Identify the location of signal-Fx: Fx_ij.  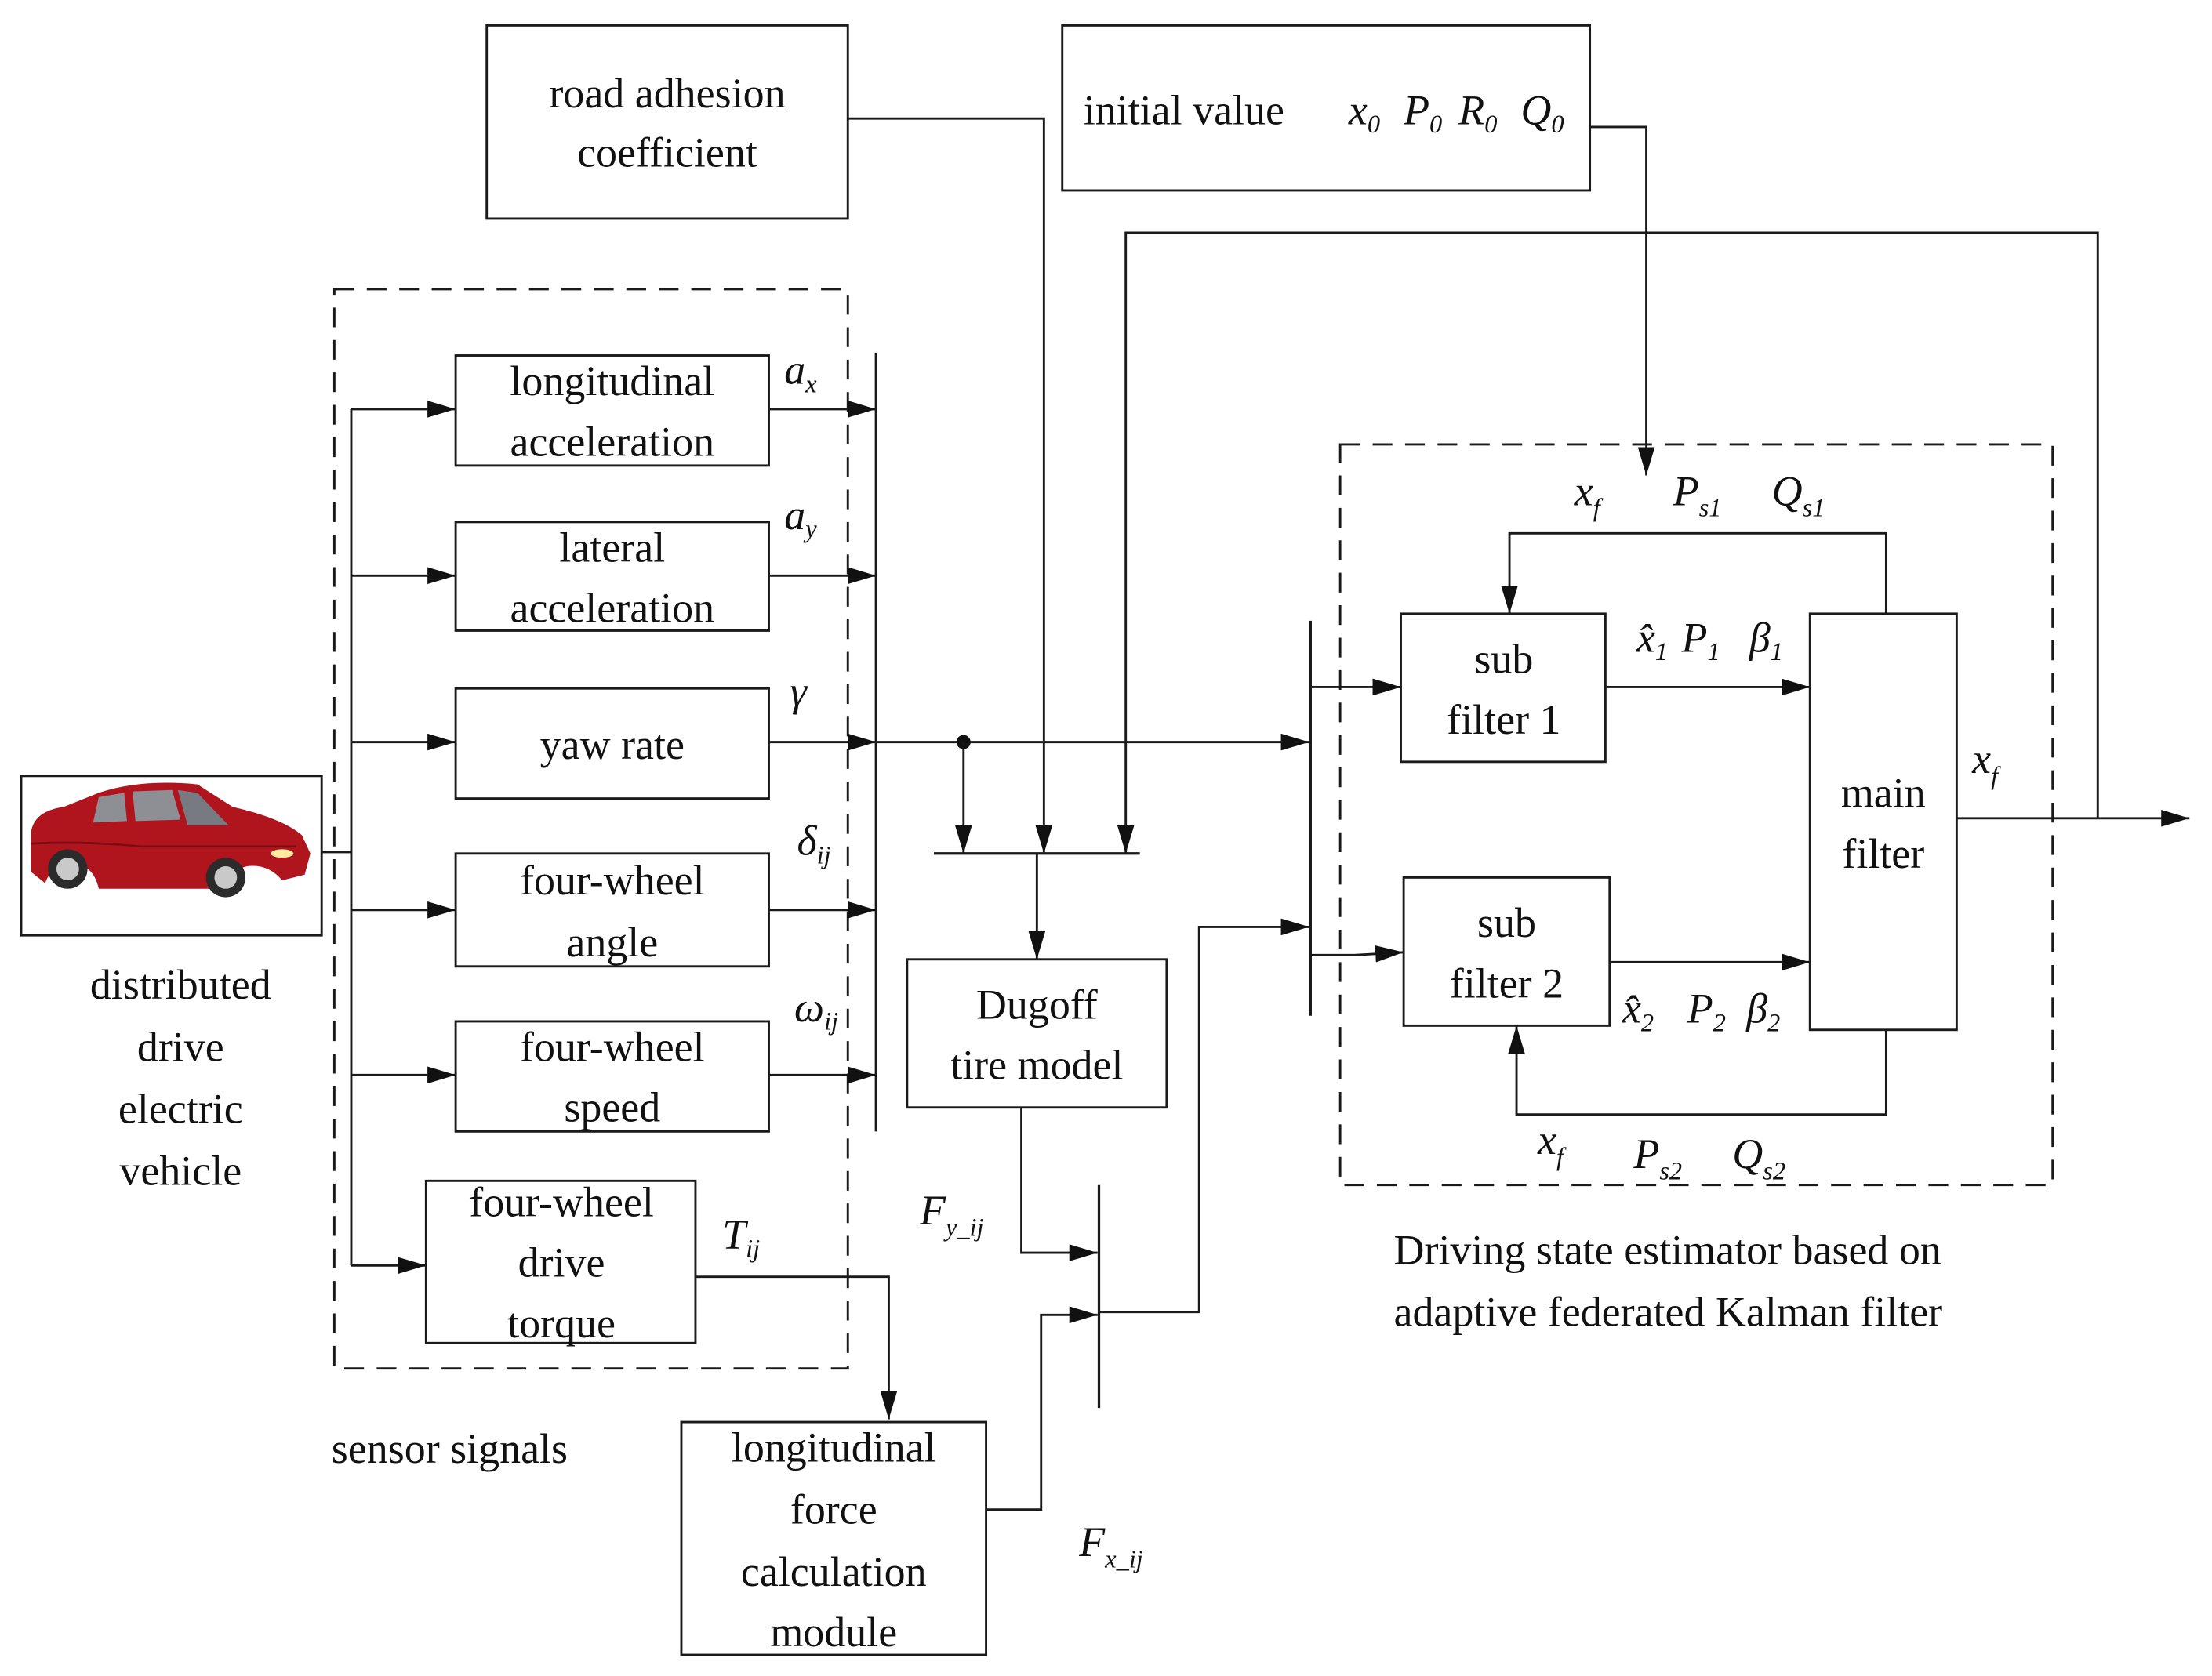
(1110, 1545).